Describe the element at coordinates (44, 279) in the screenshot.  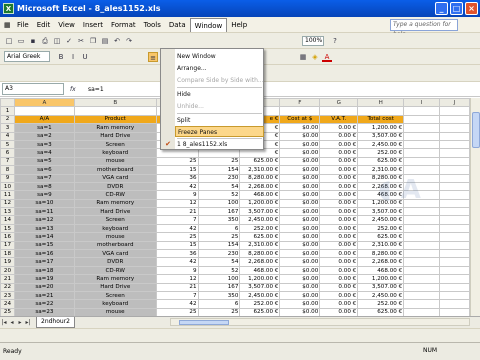
I see `cell-a21: sa=19` at that location.